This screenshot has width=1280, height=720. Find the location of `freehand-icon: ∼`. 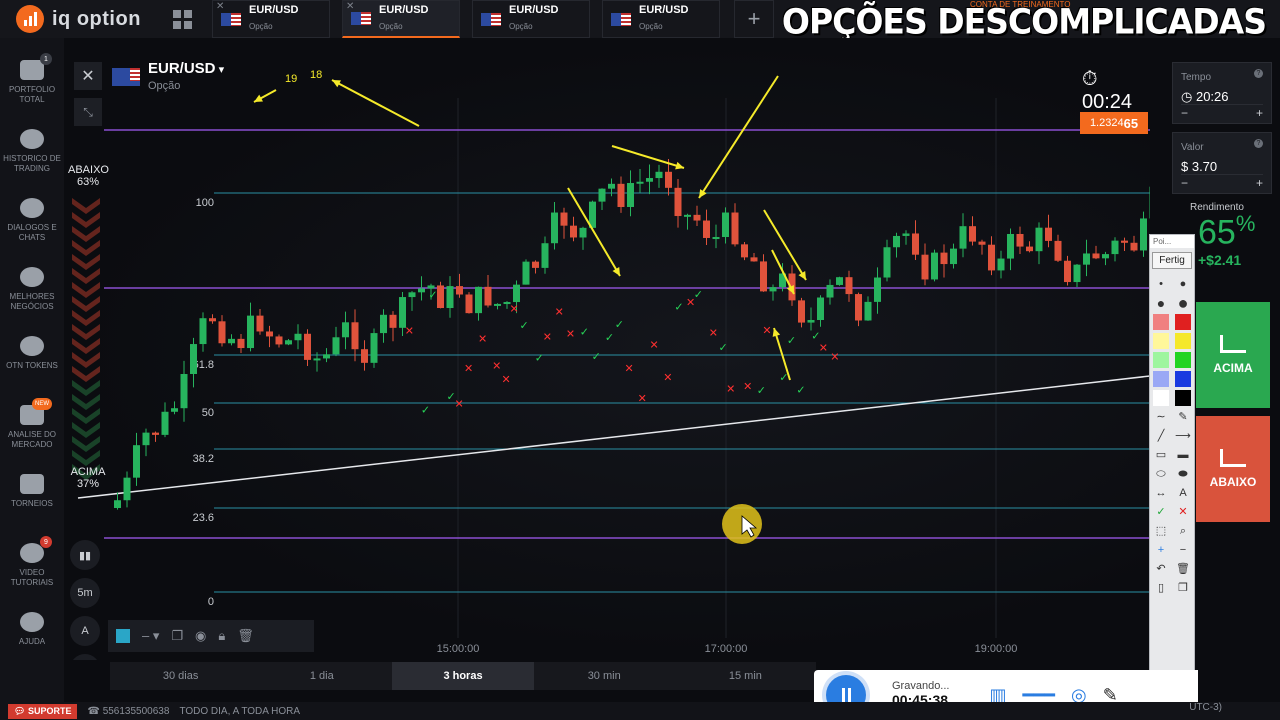

freehand-icon: ∼ is located at coordinates (1161, 417).